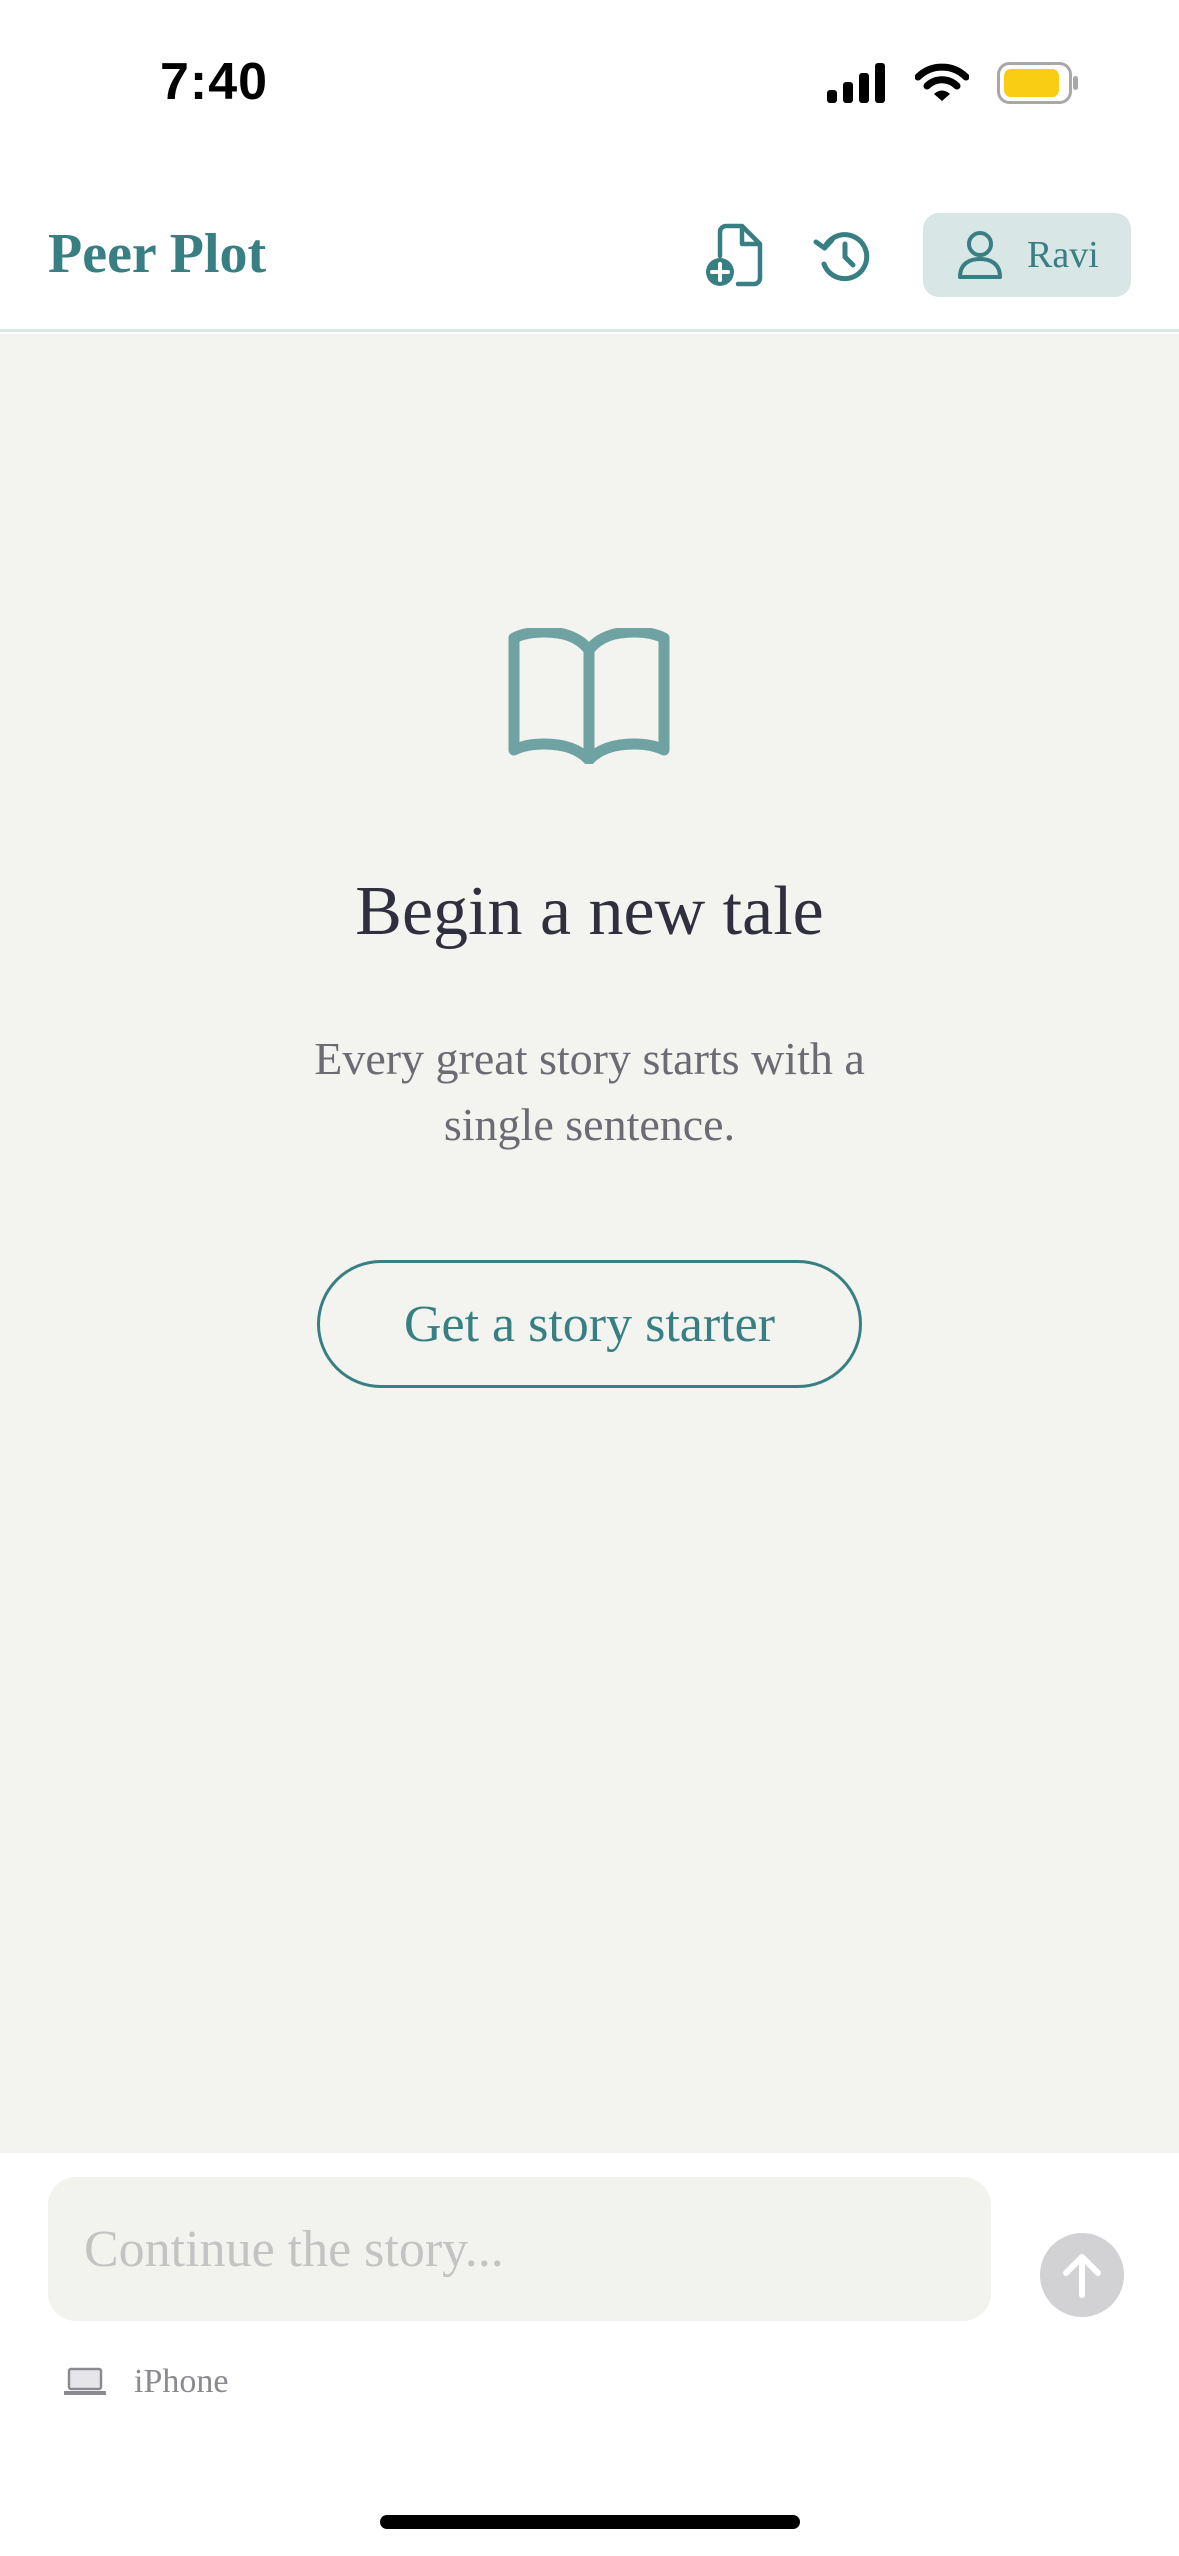 This screenshot has height=2556, width=1179. What do you see at coordinates (519, 2249) in the screenshot?
I see `story-input` at bounding box center [519, 2249].